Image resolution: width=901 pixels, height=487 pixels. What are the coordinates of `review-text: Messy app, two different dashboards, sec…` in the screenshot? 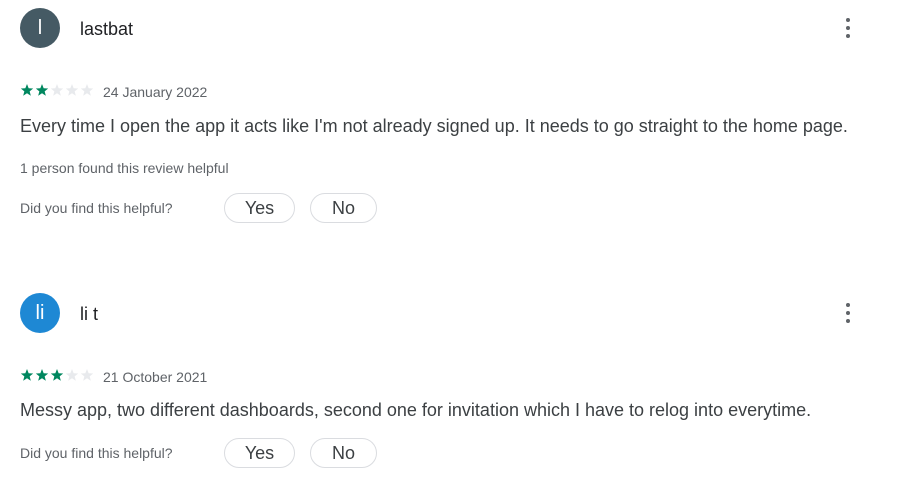 It's located at (416, 410).